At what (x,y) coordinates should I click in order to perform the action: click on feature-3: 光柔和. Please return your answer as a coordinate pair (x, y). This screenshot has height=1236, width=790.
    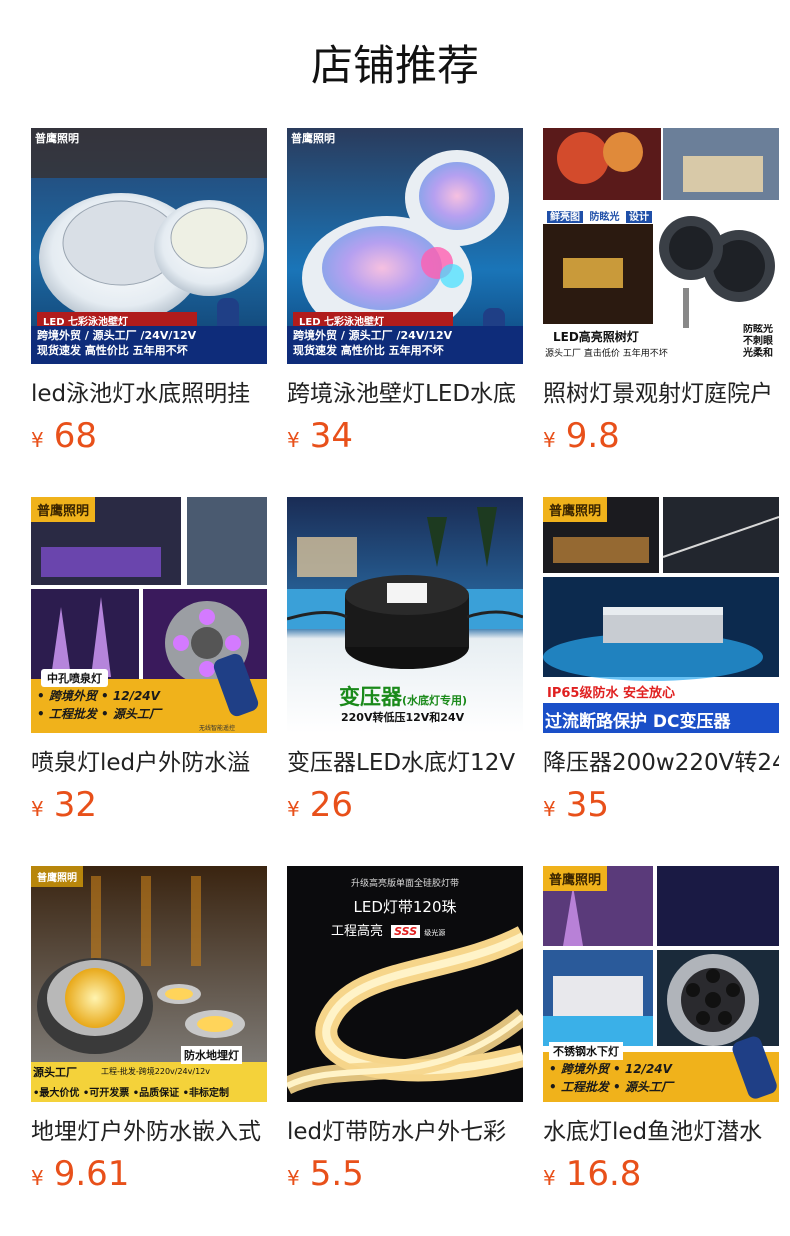
    Looking at the image, I should click on (758, 353).